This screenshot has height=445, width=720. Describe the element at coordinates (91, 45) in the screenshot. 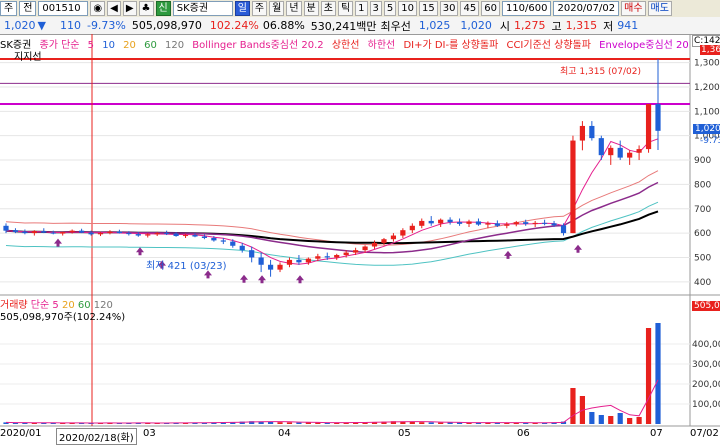

I see `legend-ma-5: 5` at that location.